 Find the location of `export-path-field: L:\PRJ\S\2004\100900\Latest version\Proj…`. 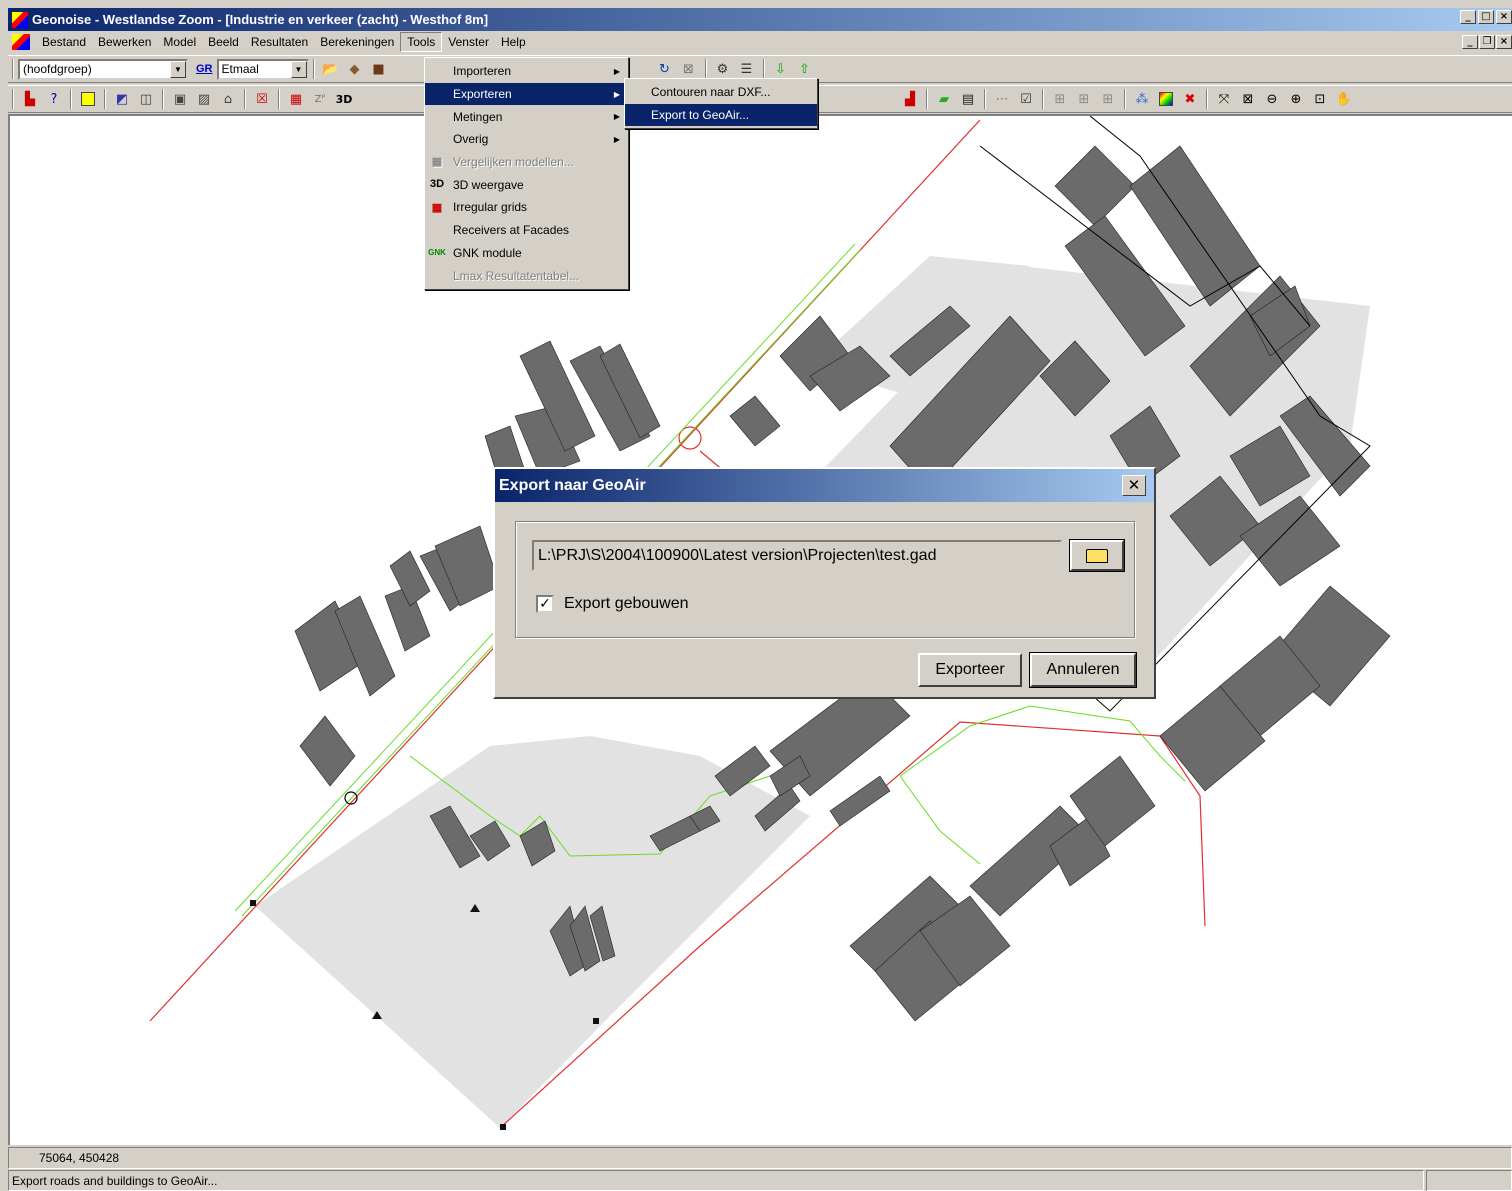

export-path-field: L:\PRJ\S\2004\100900\Latest version\Proj… is located at coordinates (797, 555).